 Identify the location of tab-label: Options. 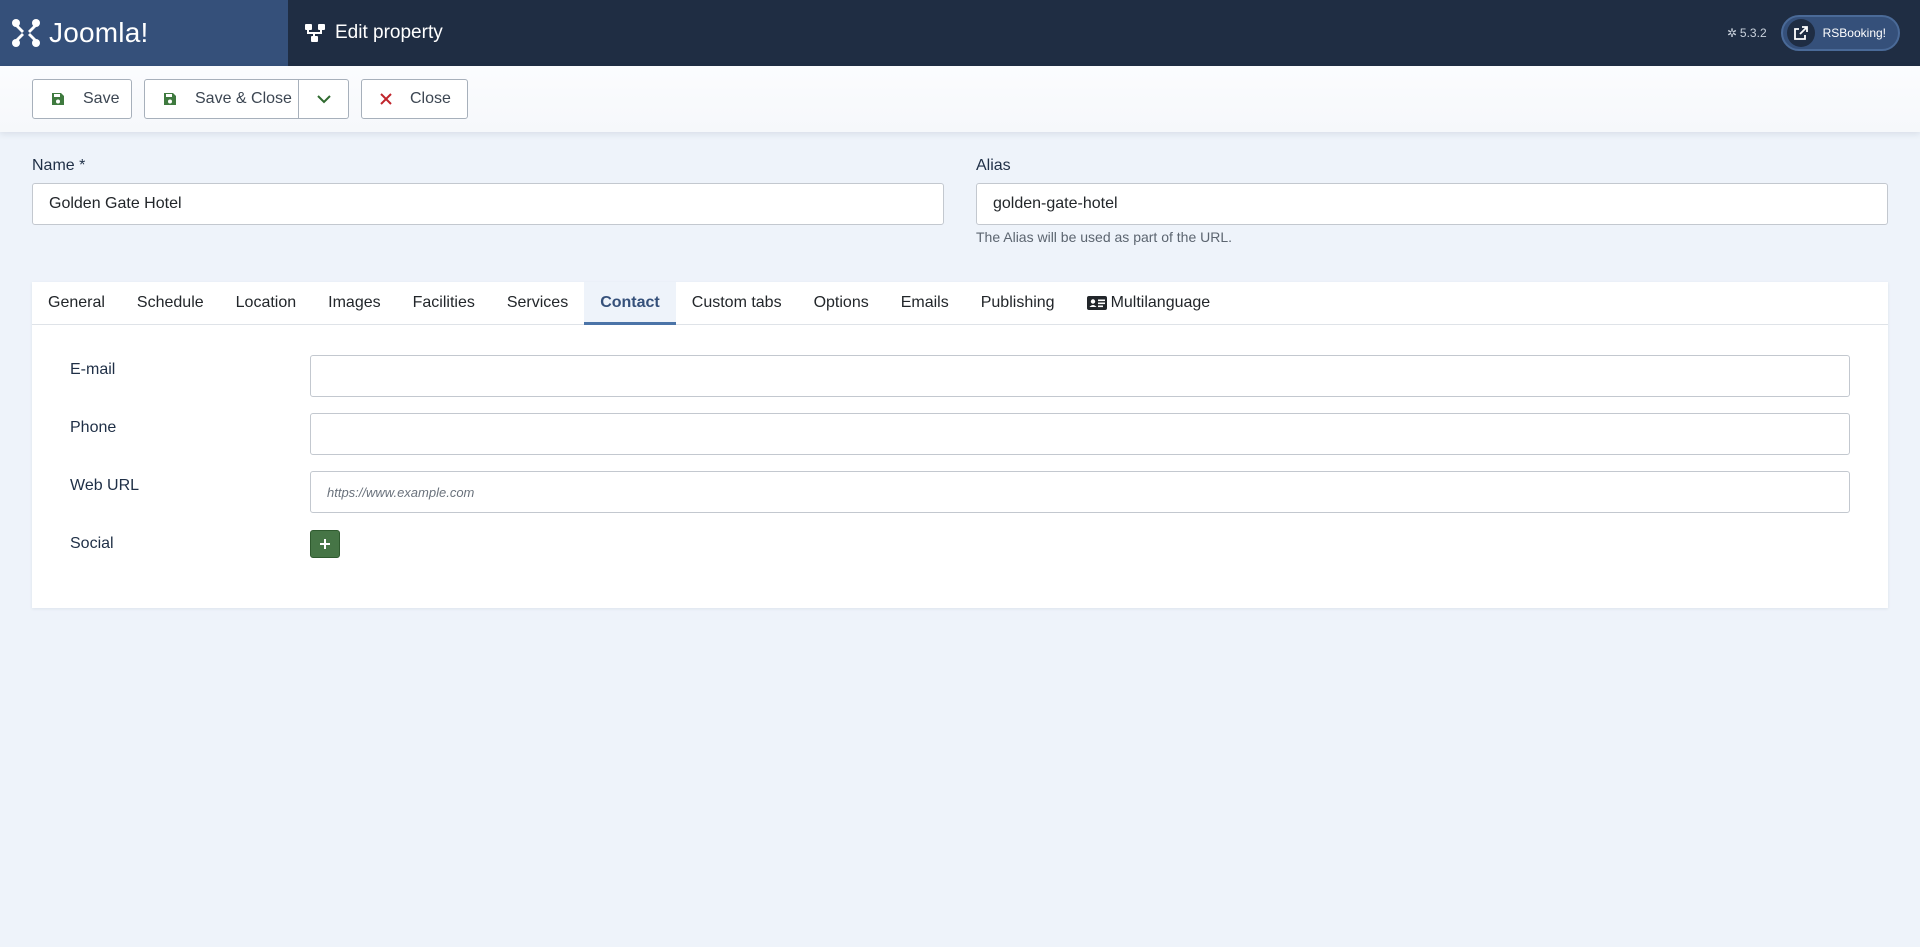
(841, 302).